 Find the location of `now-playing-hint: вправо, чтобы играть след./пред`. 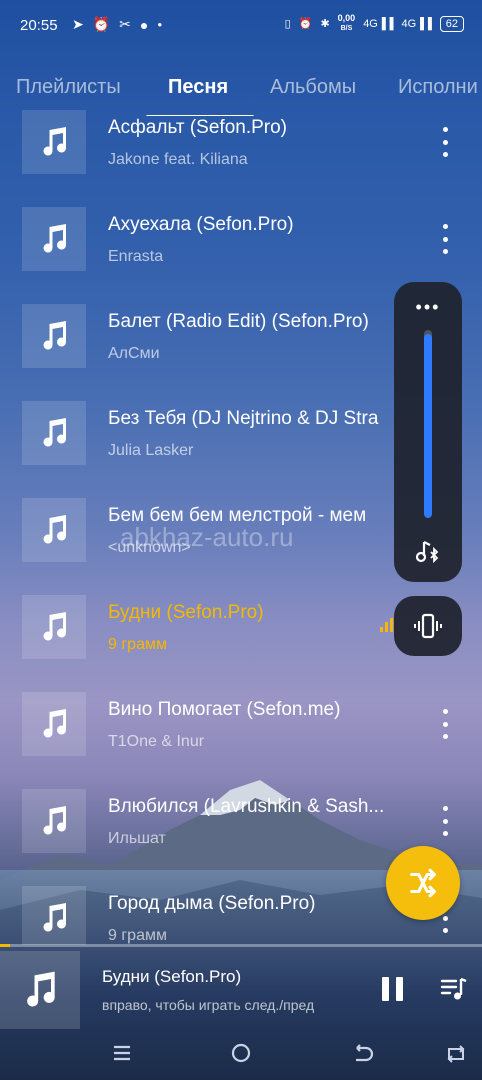

now-playing-hint: вправо, чтобы играть след./пред is located at coordinates (208, 1005).